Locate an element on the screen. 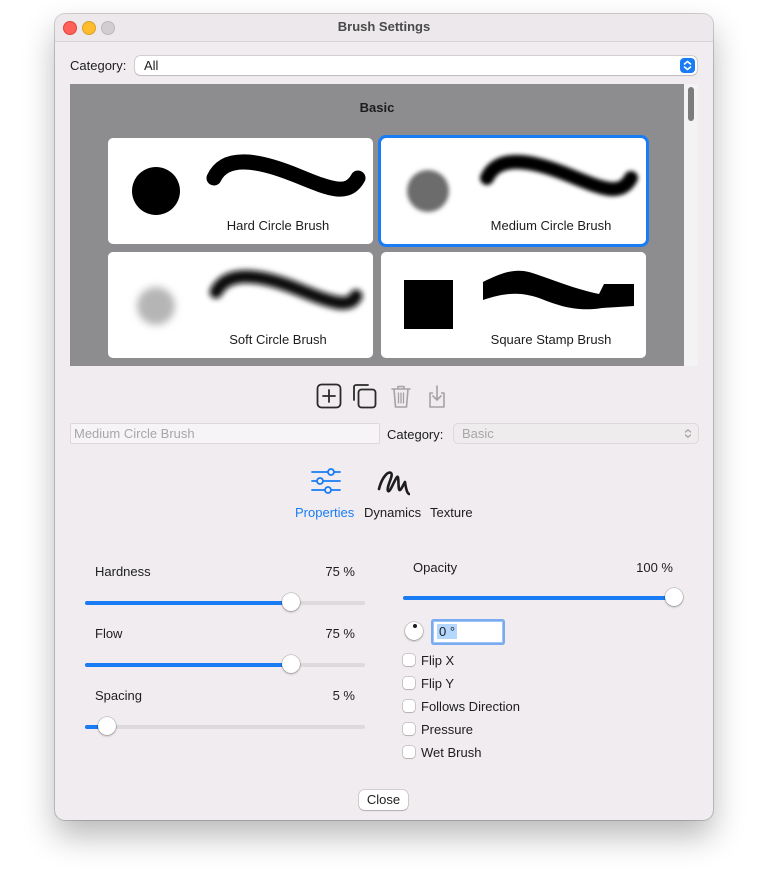 The width and height of the screenshot is (768, 870). brush-name-value: Medium Circle Brush is located at coordinates (134, 433).